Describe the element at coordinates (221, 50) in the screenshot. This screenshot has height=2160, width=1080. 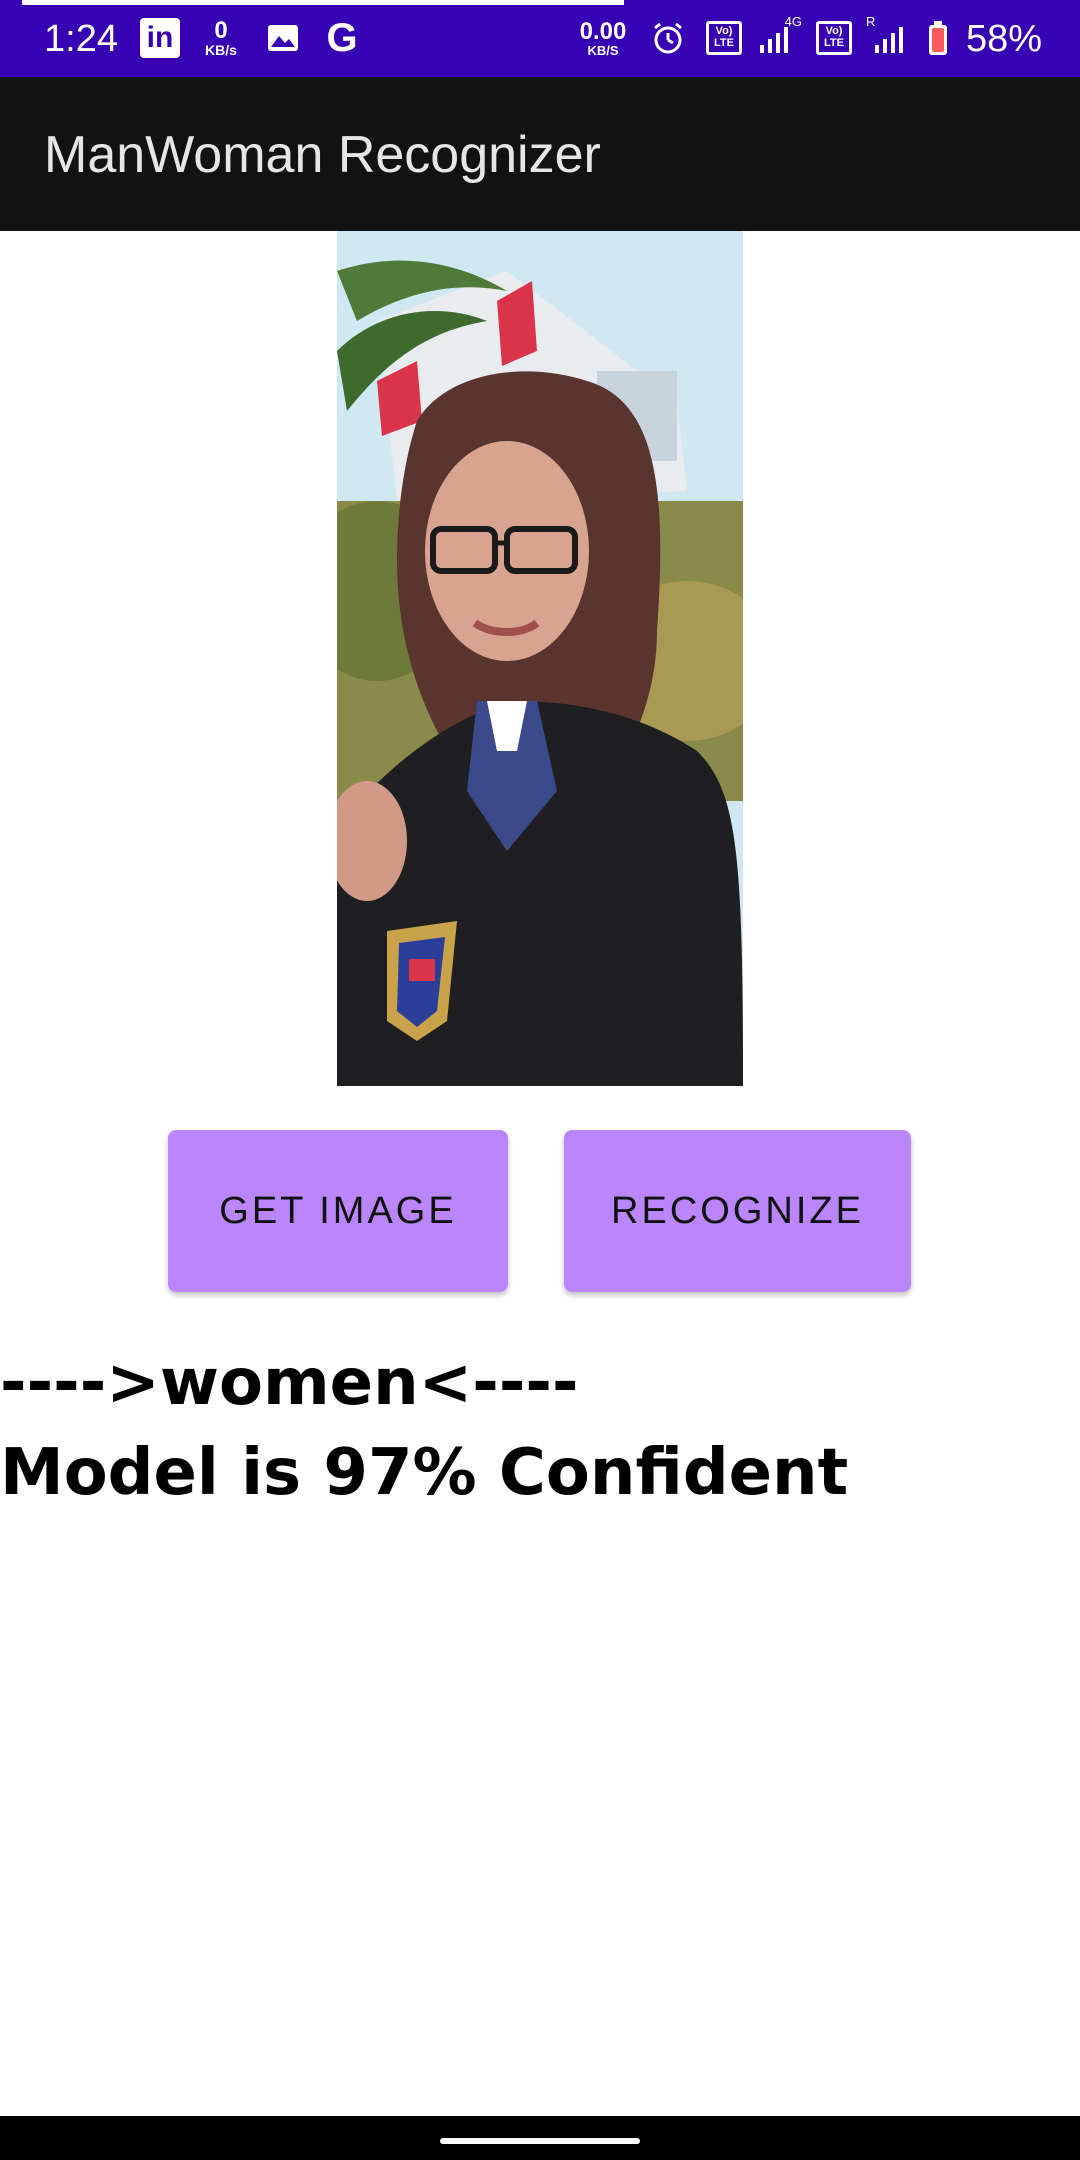
I see `net-speed-unit: KB/s` at that location.